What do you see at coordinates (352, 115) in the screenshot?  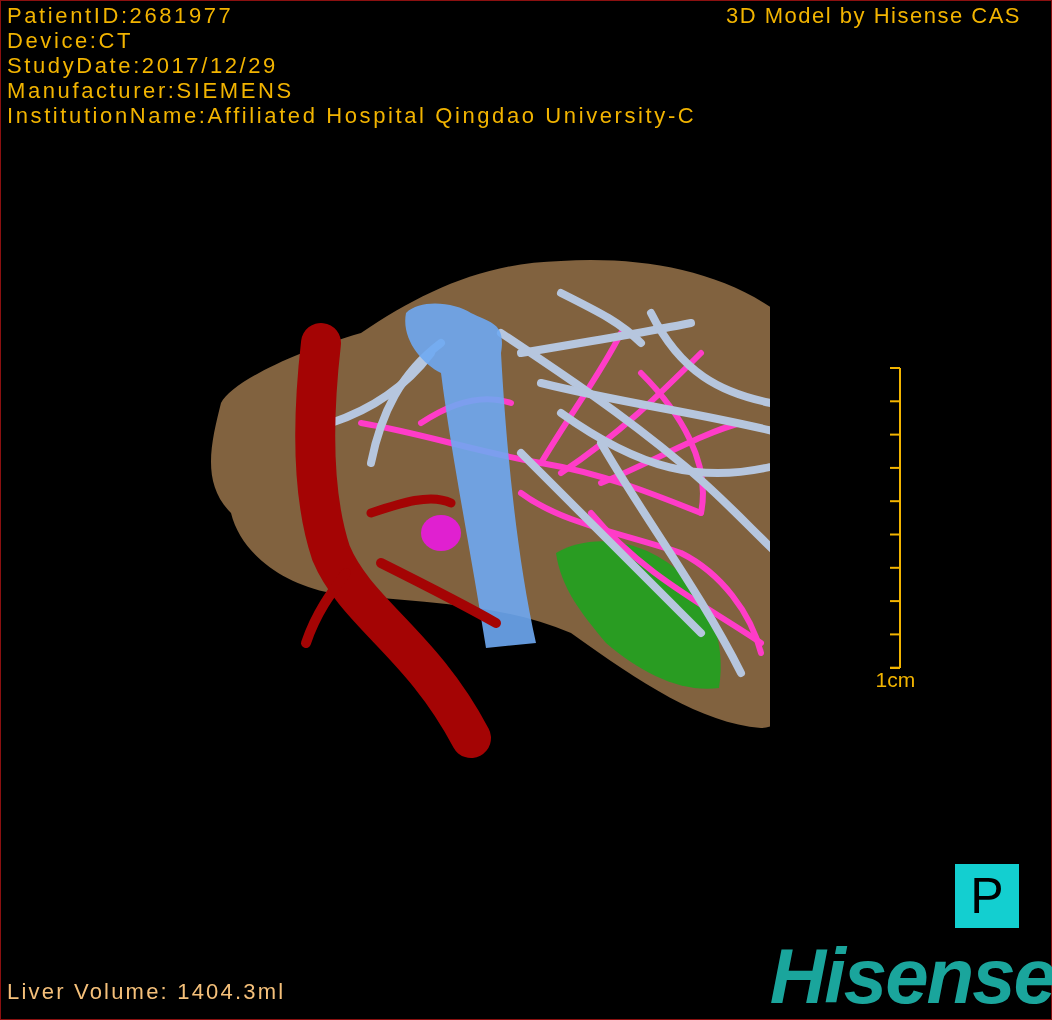 I see `patient-info-text: InstitutionName:Affiliated Hospital Qingdao University-C` at bounding box center [352, 115].